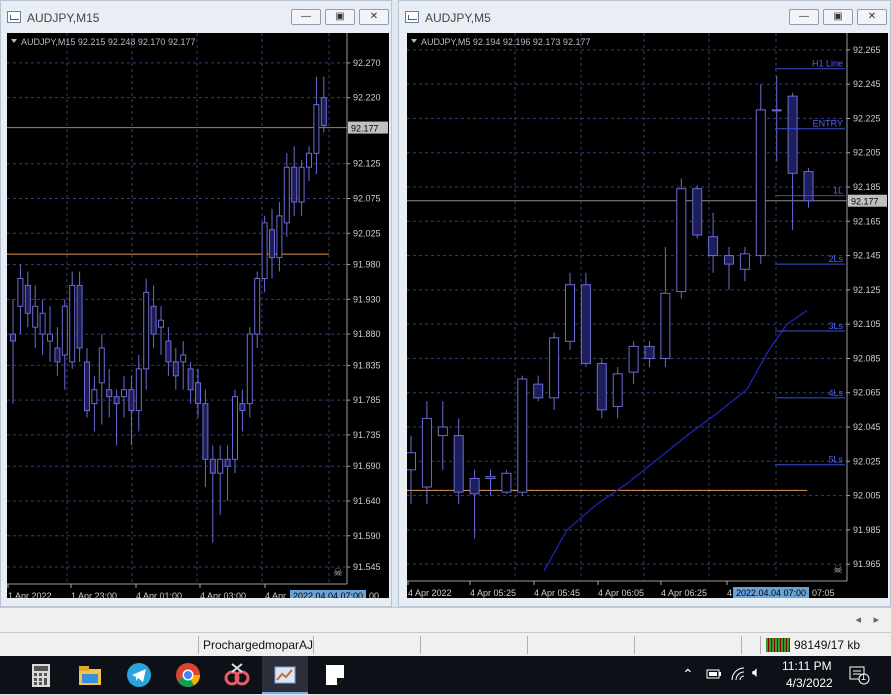  What do you see at coordinates (865, 202) in the screenshot?
I see `current-price-label: 92.177` at bounding box center [865, 202].